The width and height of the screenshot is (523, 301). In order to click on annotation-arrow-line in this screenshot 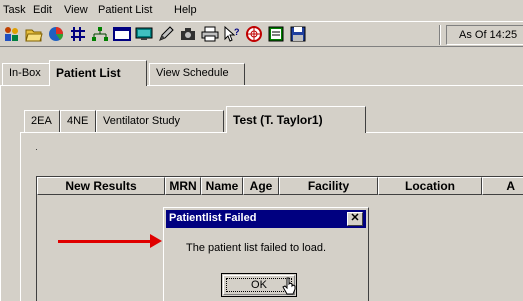, I will do `click(105, 241)`.